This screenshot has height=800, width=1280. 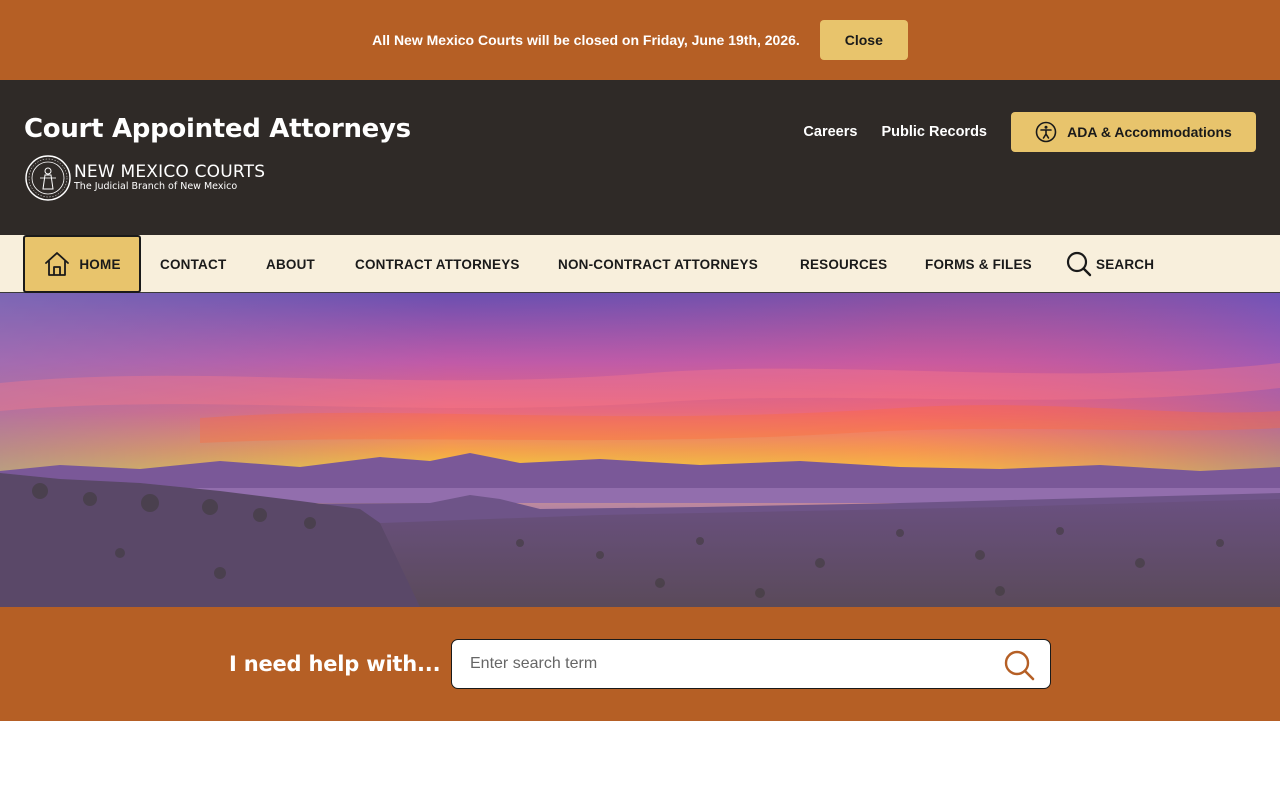 I want to click on nav-search-button: SEARCH, so click(x=1110, y=264).